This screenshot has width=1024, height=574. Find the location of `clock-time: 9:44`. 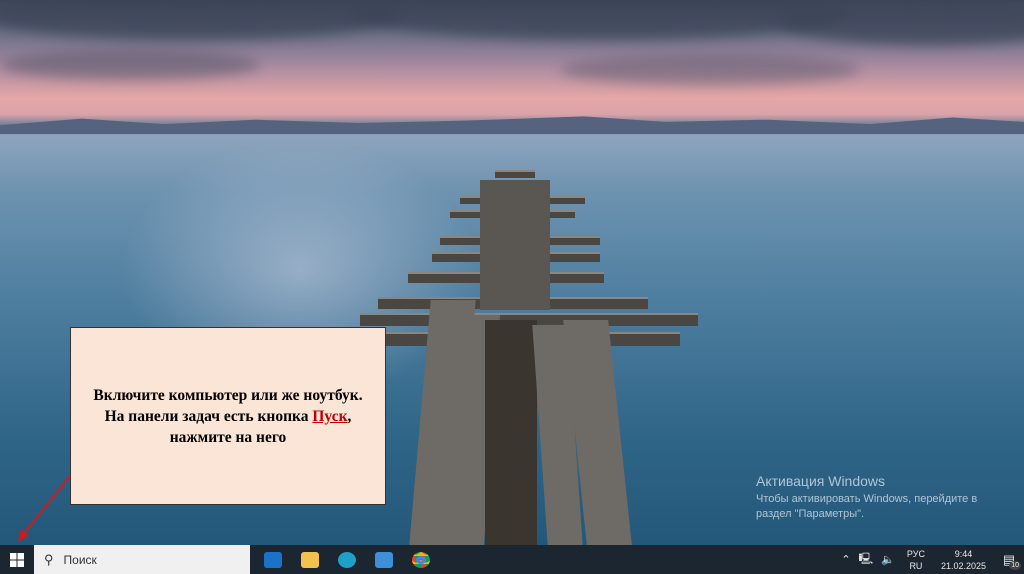

clock-time: 9:44 is located at coordinates (963, 553).